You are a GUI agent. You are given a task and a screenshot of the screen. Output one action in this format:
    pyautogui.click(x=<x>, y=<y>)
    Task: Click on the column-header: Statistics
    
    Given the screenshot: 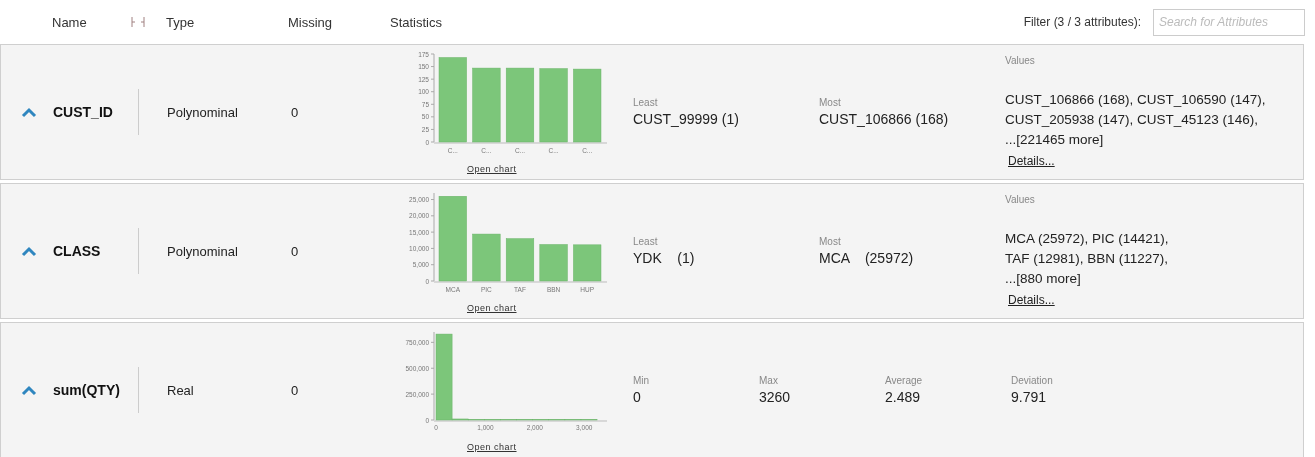 What is the action you would take?
    pyautogui.click(x=416, y=22)
    